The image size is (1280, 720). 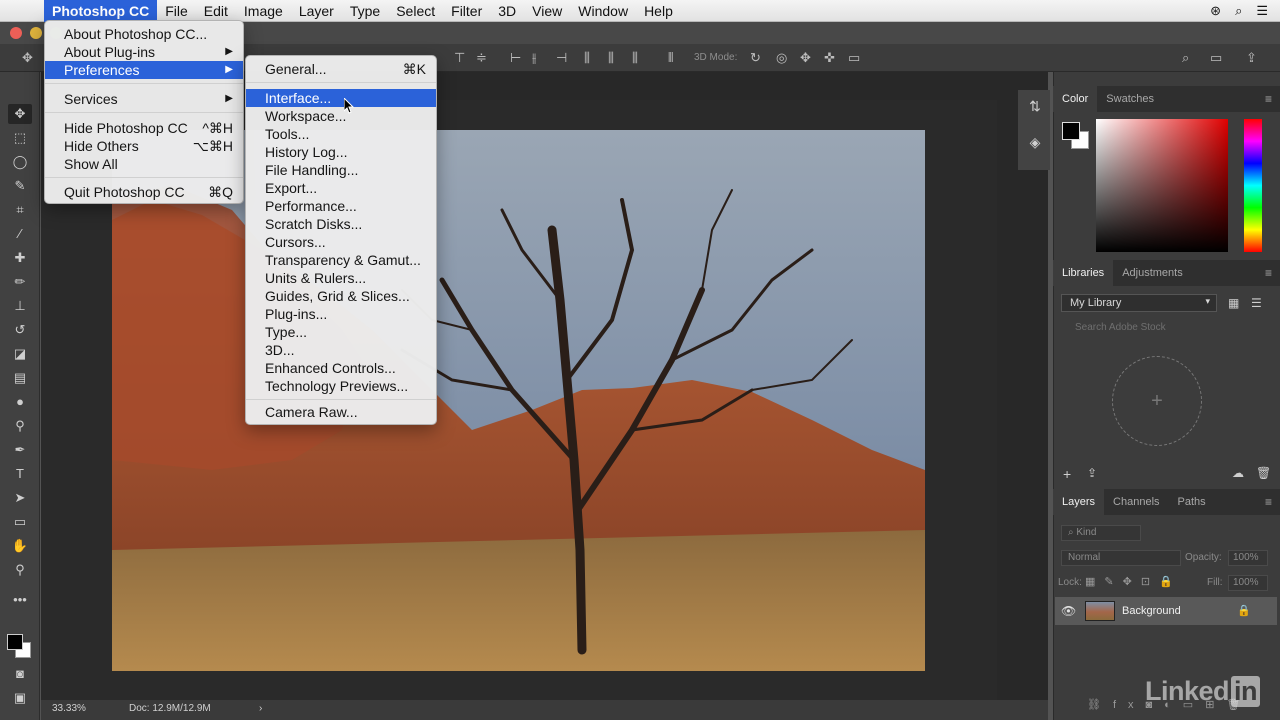 What do you see at coordinates (341, 69) in the screenshot?
I see `pref-general-item: General... ⌘K` at bounding box center [341, 69].